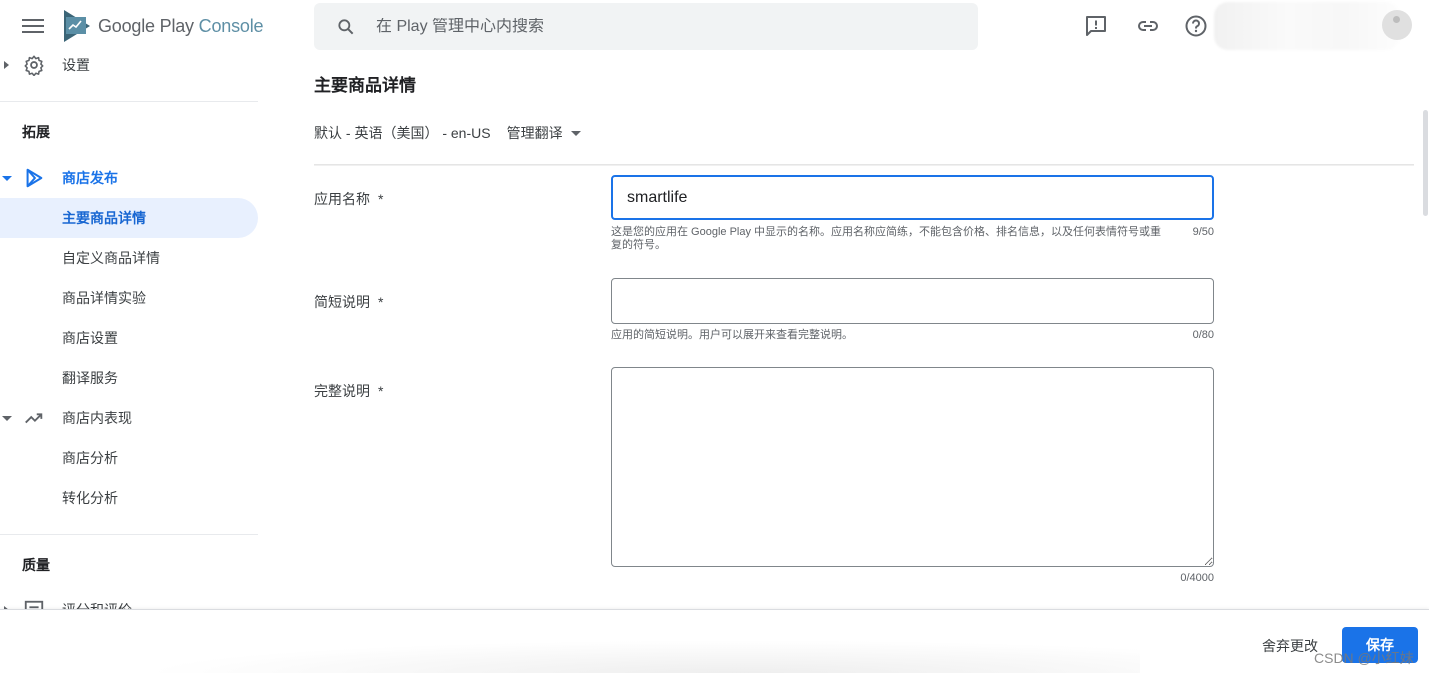  Describe the element at coordinates (129, 600) in the screenshot. I see `sidebar-item-ratings-reviews: 评分和评价` at that location.